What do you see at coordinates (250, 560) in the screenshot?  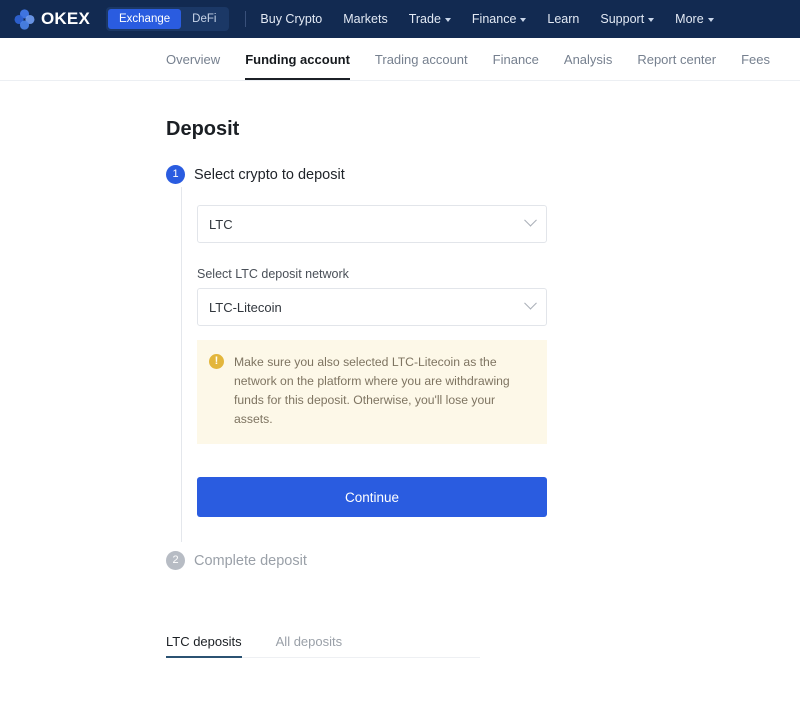 I see `step-2-title: Complete deposit` at bounding box center [250, 560].